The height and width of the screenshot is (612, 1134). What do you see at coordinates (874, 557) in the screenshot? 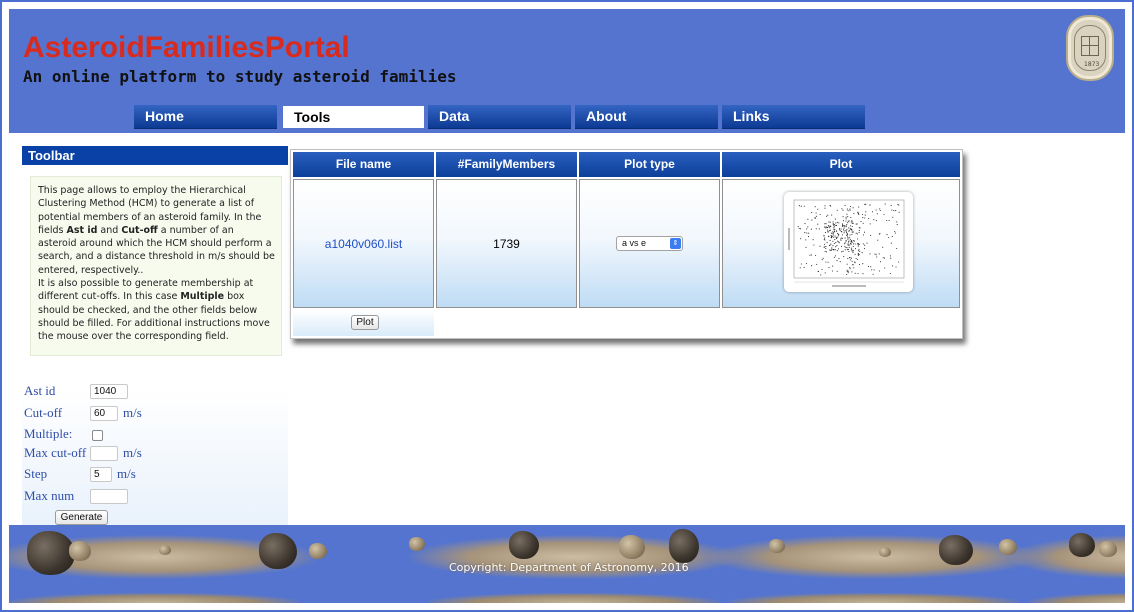
I see `dust-band` at bounding box center [874, 557].